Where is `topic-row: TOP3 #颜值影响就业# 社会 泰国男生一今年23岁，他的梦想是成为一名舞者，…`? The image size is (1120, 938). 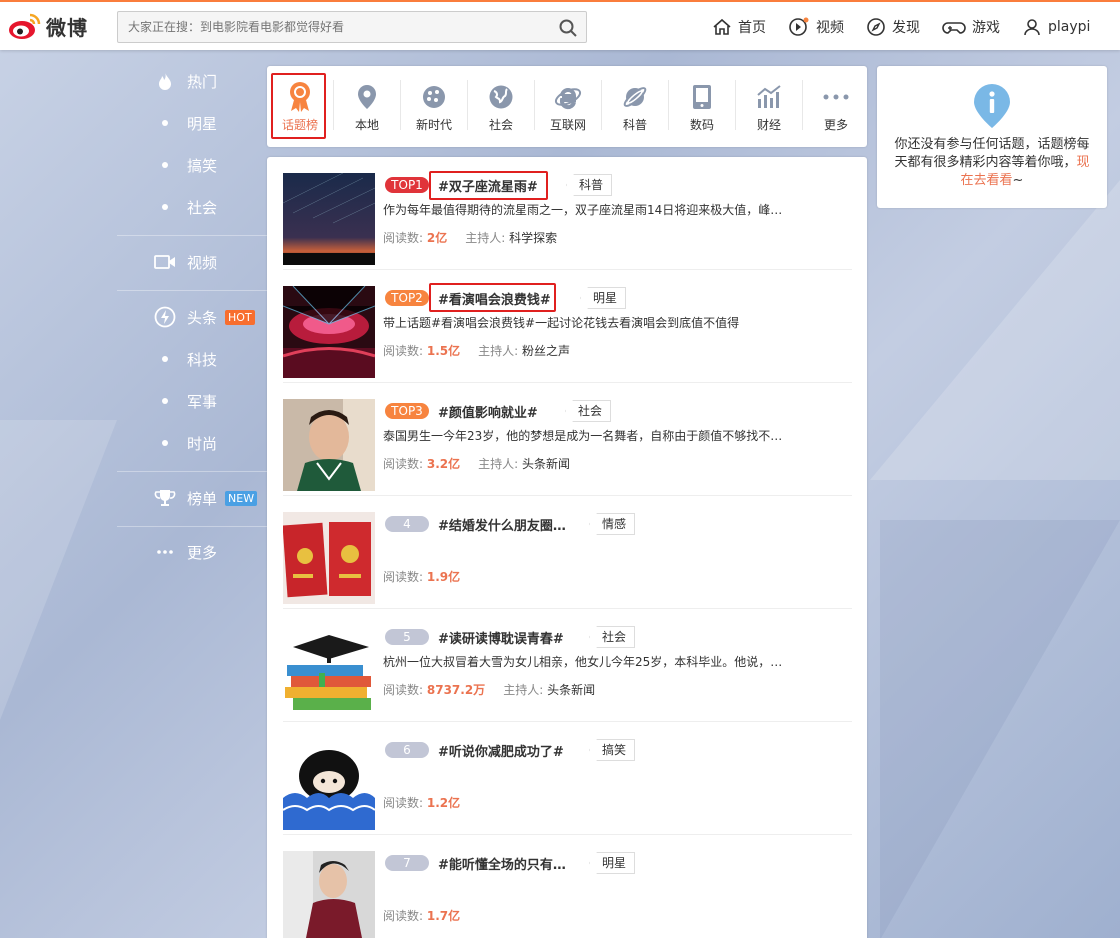 topic-row: TOP3 #颜值影响就业# 社会 泰国男生一今年23岁，他的梦想是成为一名舞者，… is located at coordinates (567, 439).